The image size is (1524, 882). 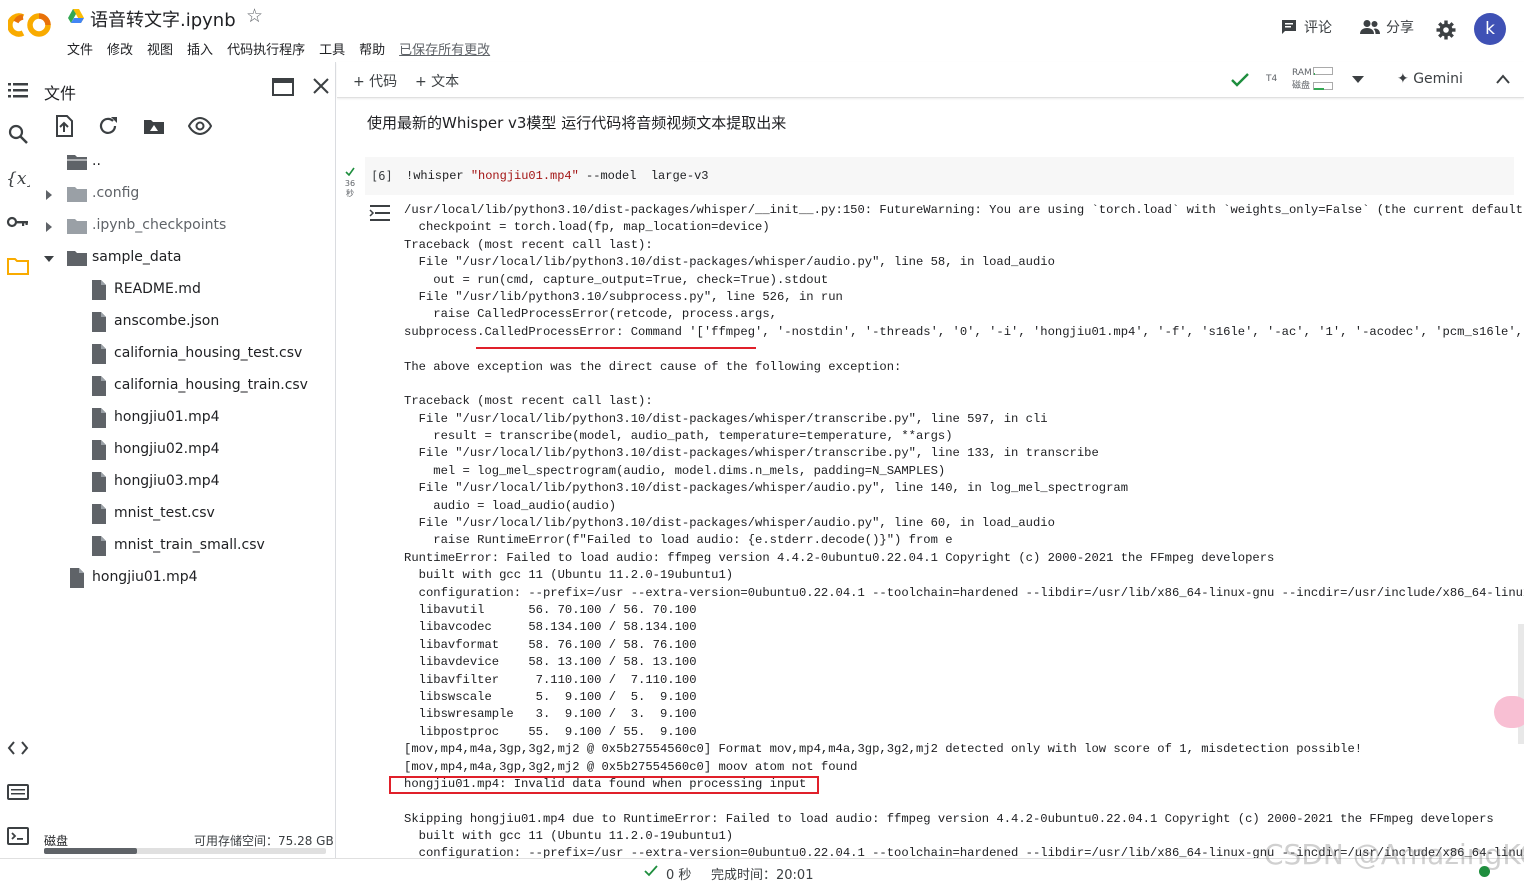 I want to click on tree-item-label: mnist_test.csv, so click(x=164, y=513).